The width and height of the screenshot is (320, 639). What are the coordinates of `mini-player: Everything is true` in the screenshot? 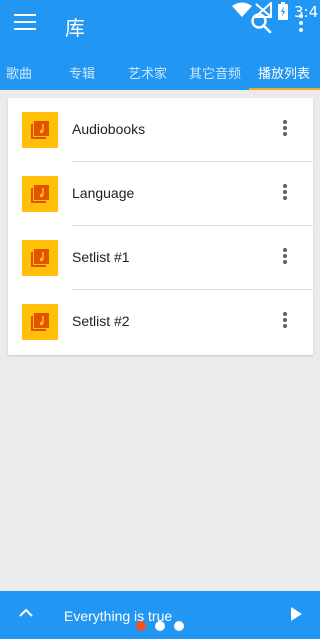 It's located at (160, 615).